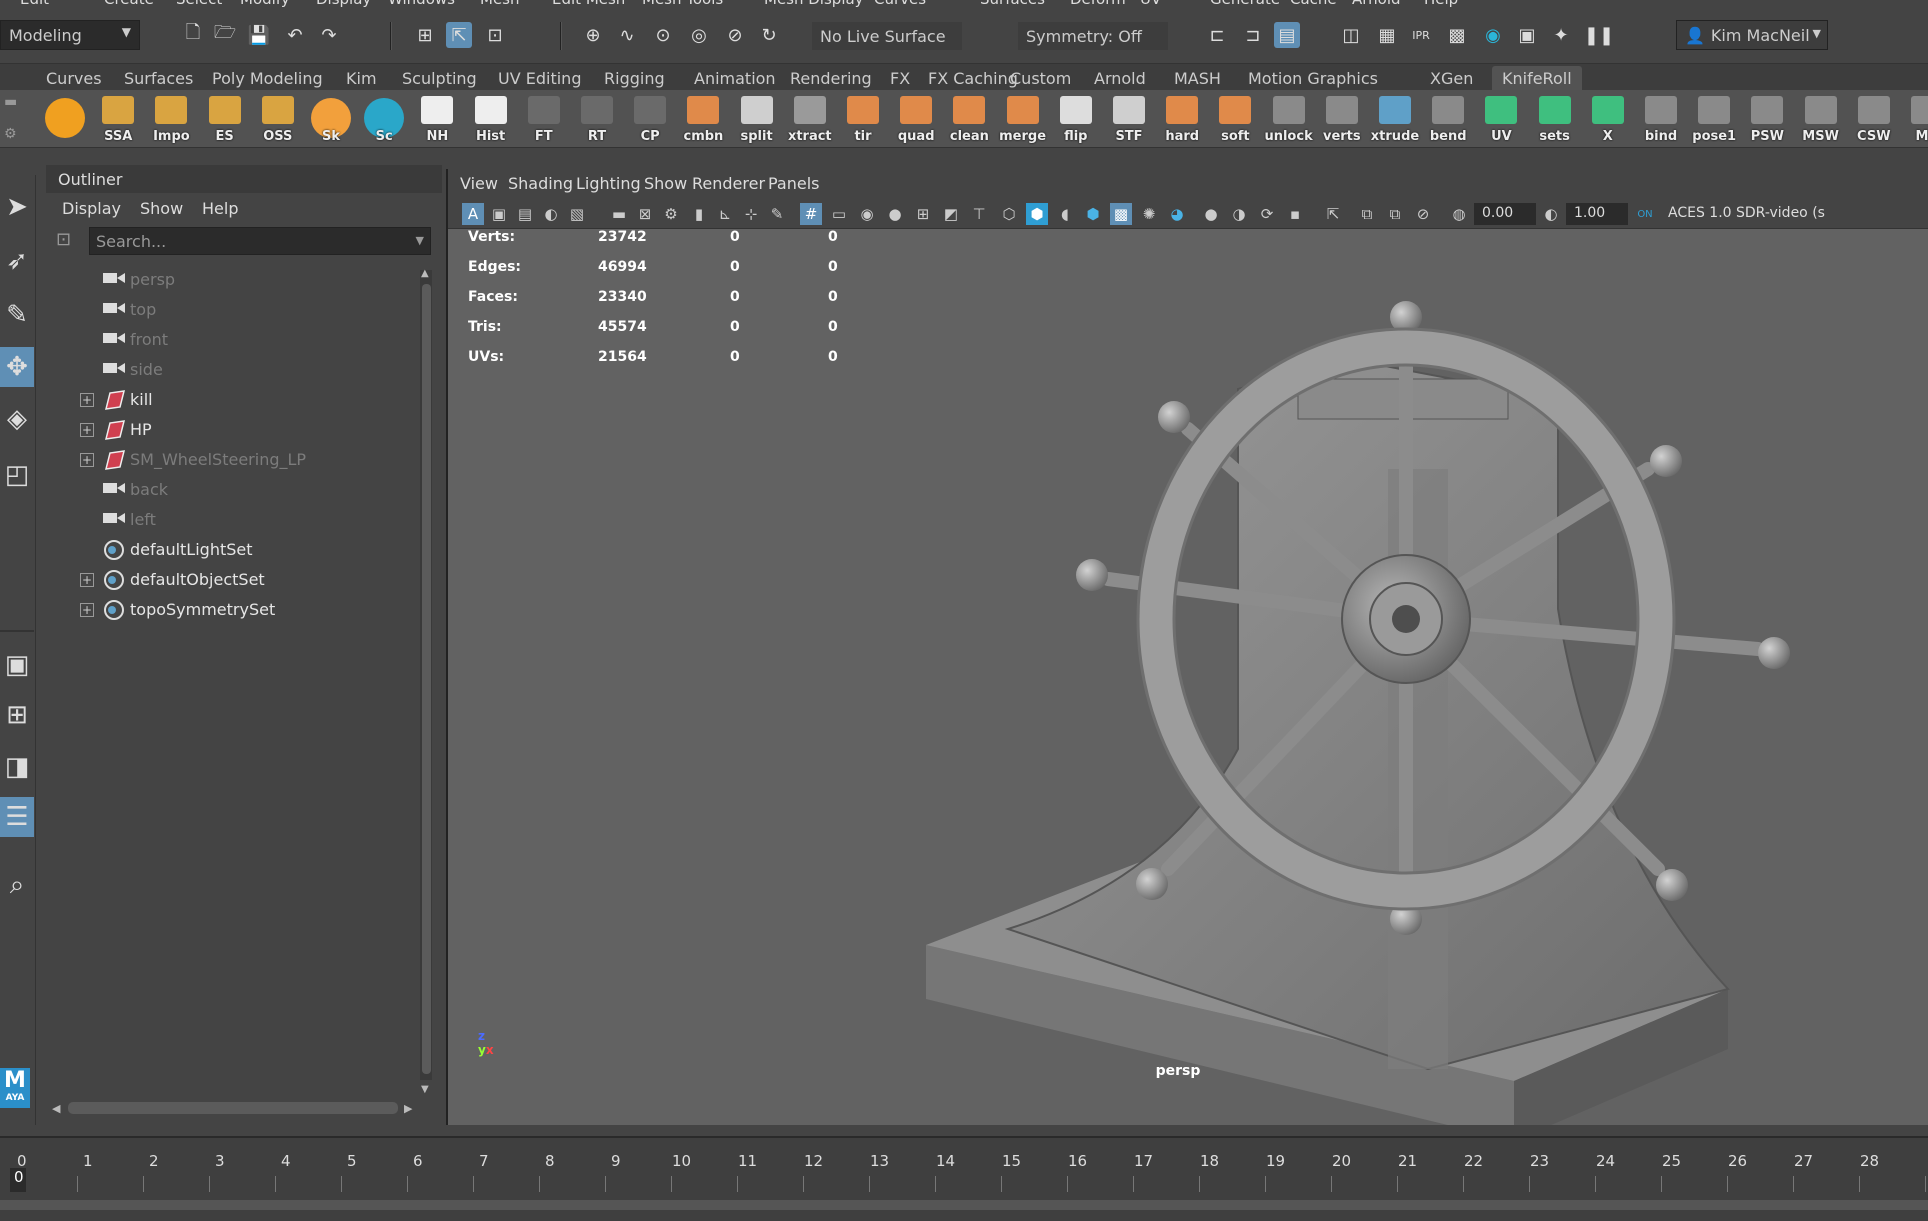 The height and width of the screenshot is (1221, 1928). What do you see at coordinates (1421, 35) in the screenshot?
I see `ipr-icon: IPR` at bounding box center [1421, 35].